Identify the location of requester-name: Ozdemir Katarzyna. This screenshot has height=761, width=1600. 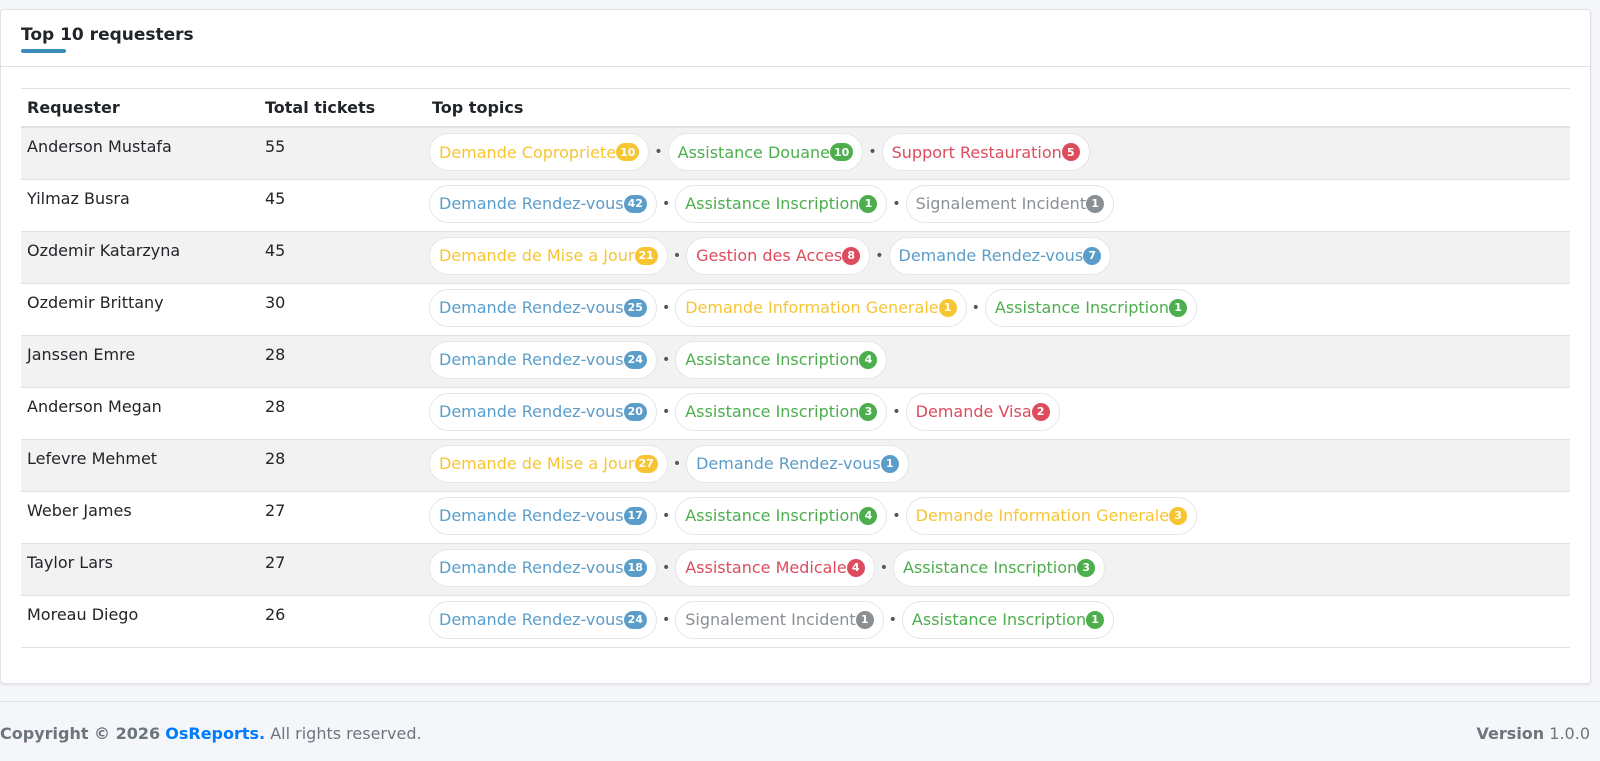
(140, 257).